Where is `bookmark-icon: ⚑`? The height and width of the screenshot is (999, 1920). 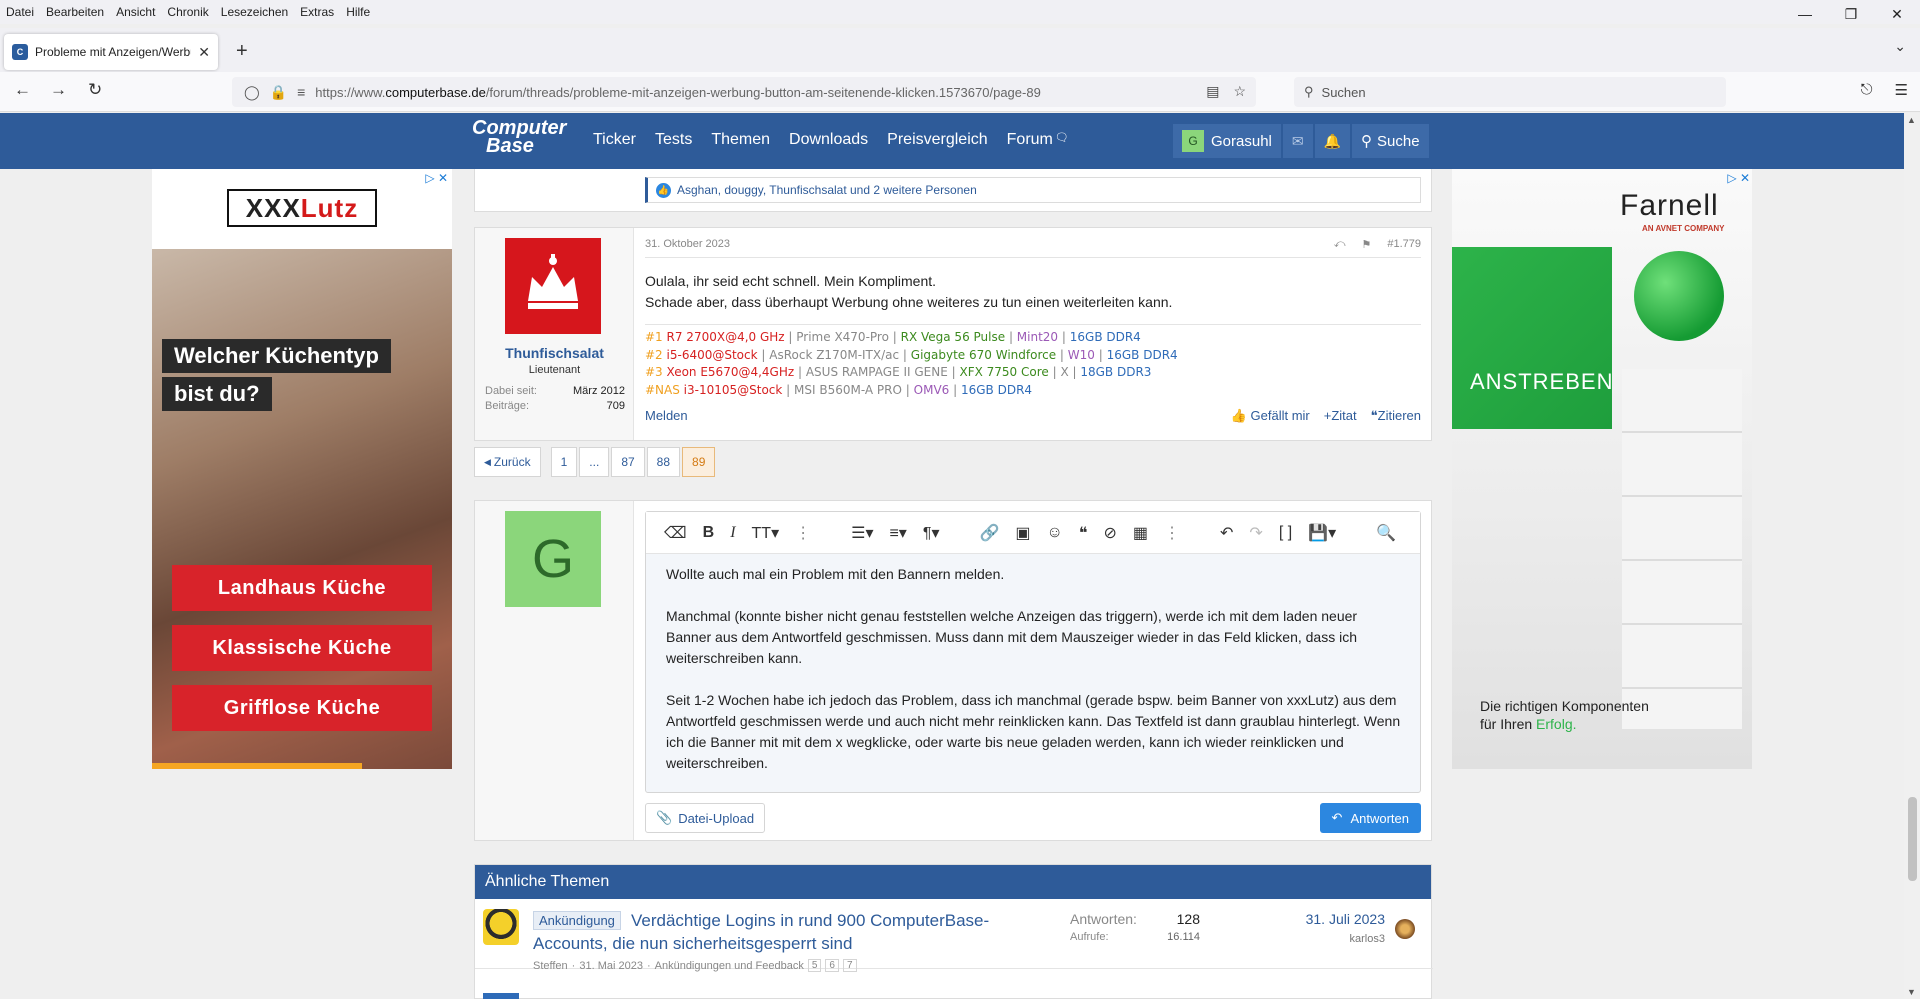 bookmark-icon: ⚑ is located at coordinates (1366, 244).